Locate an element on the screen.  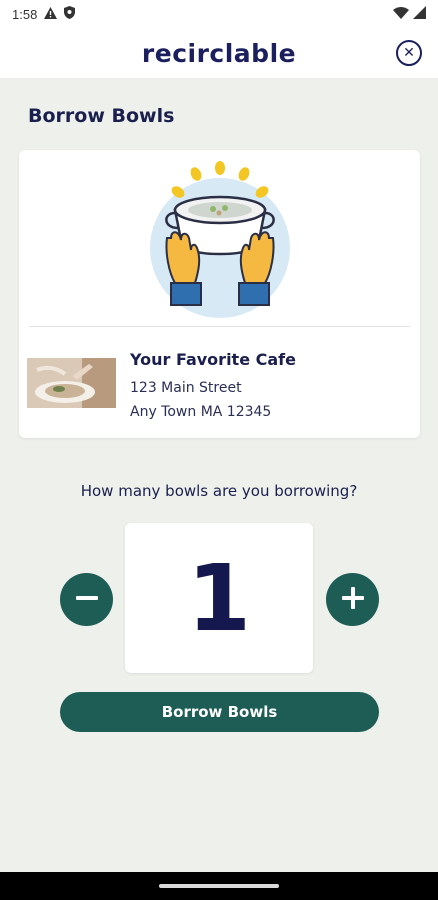
minus-icon is located at coordinates (87, 600).